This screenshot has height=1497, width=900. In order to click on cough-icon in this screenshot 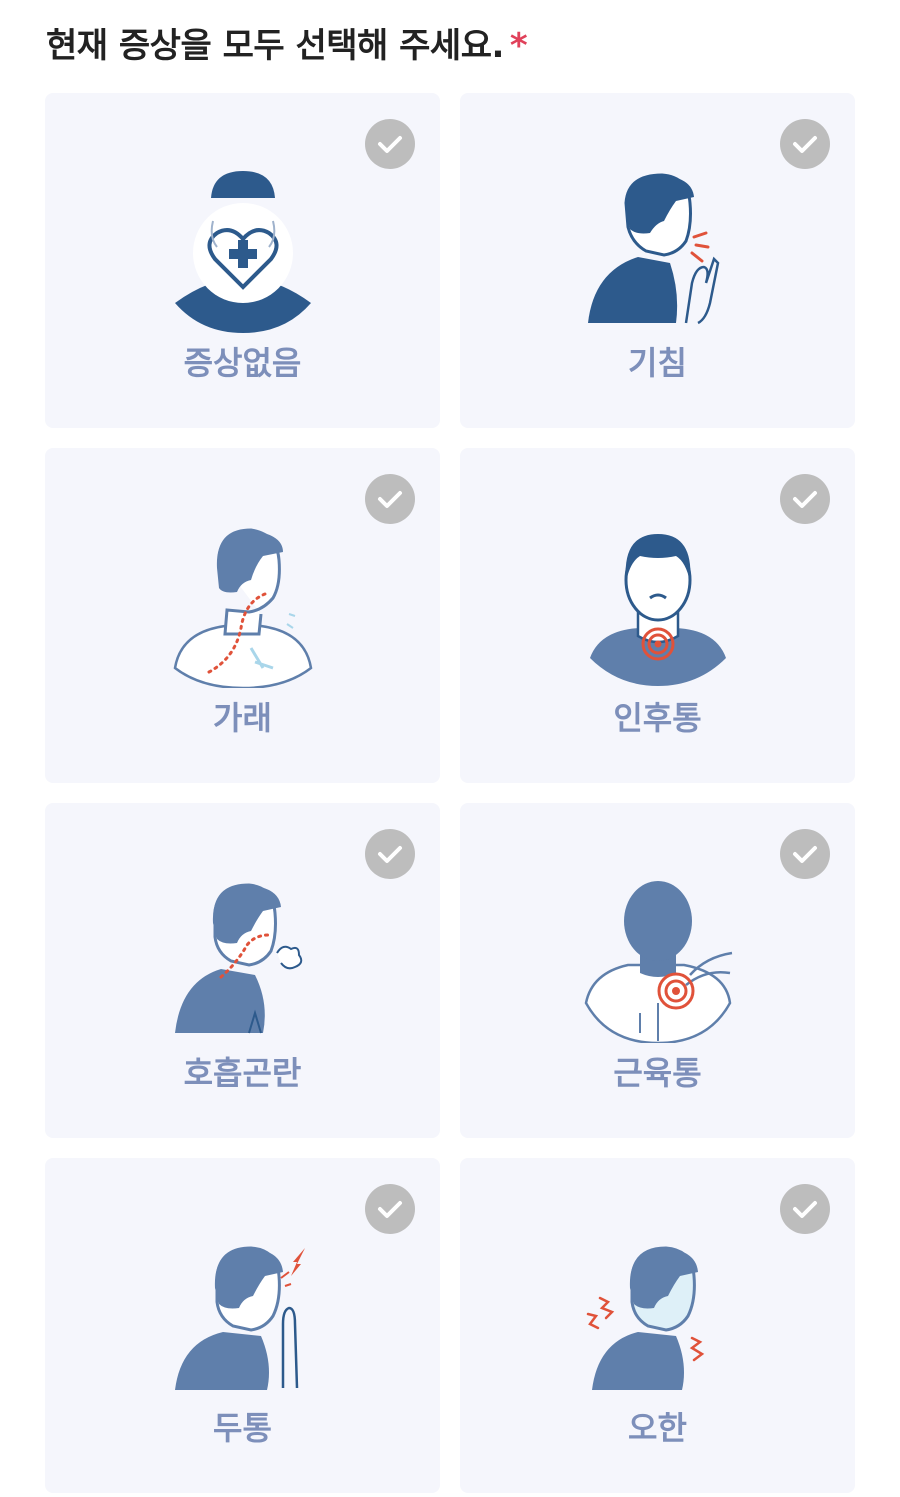, I will do `click(654, 249)`.